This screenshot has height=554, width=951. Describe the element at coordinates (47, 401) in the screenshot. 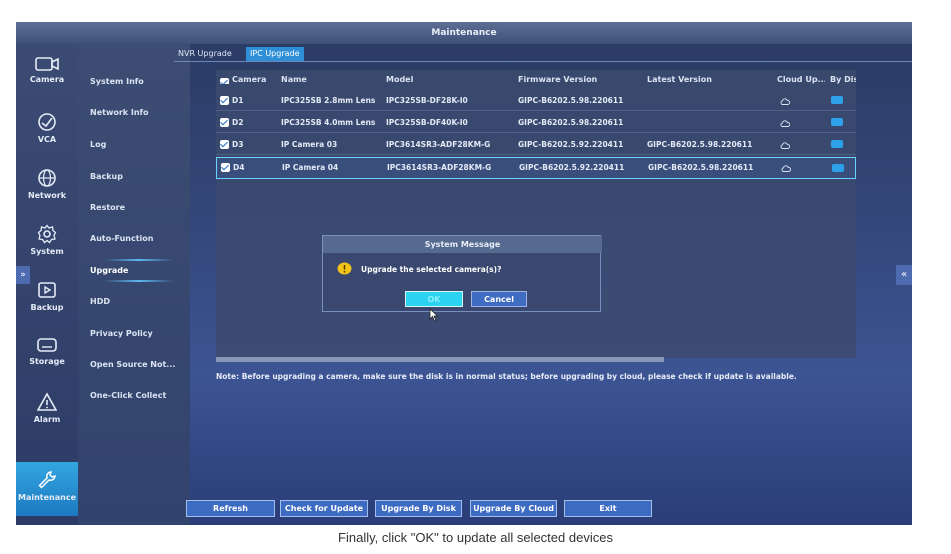

I see `alarm-icon` at that location.